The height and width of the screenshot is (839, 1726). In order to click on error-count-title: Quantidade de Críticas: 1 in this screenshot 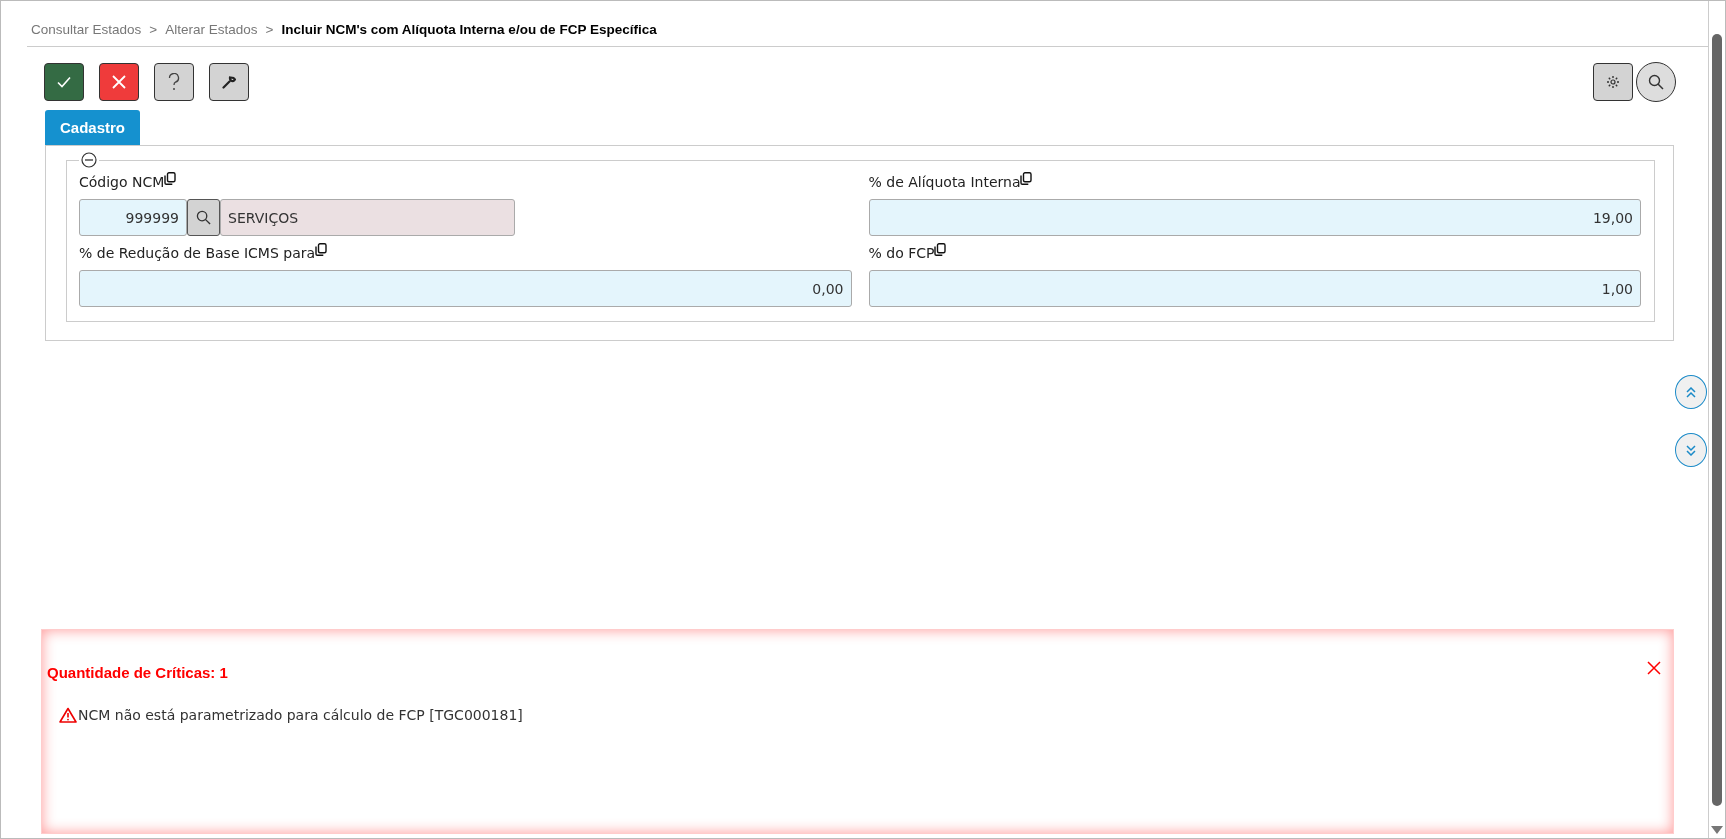, I will do `click(137, 672)`.